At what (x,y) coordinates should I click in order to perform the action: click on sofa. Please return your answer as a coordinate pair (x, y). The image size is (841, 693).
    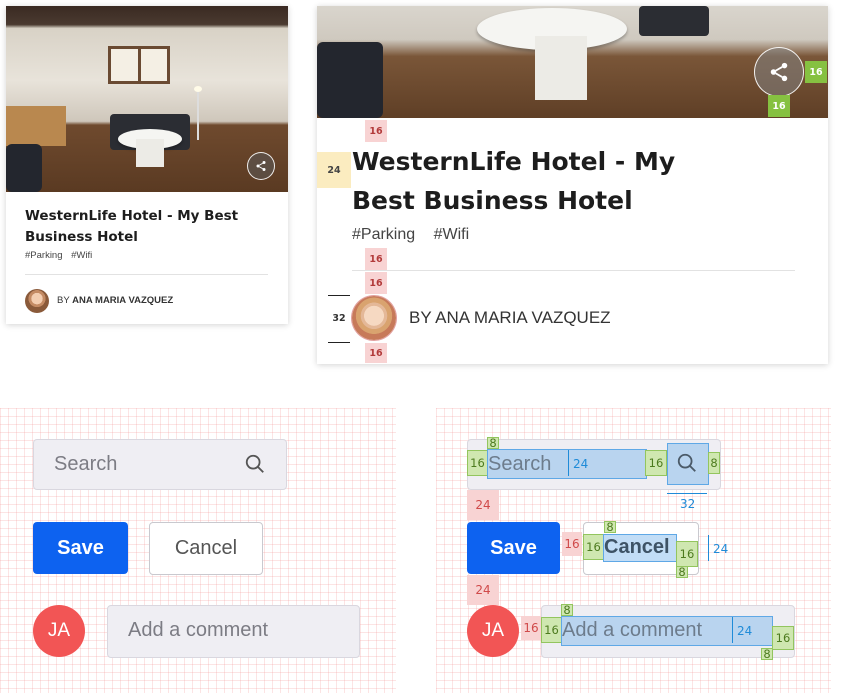
    Looking at the image, I should click on (674, 21).